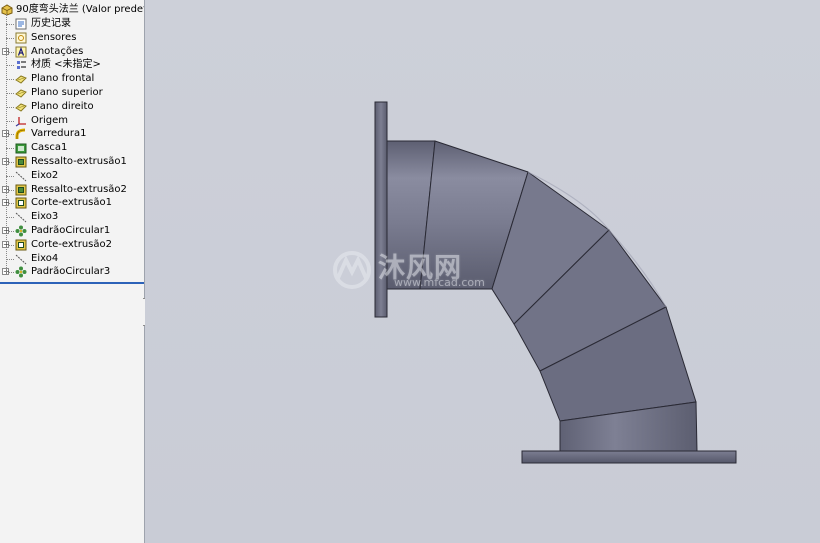 The width and height of the screenshot is (820, 543). I want to click on tree-item-label: Varredura1, so click(59, 133).